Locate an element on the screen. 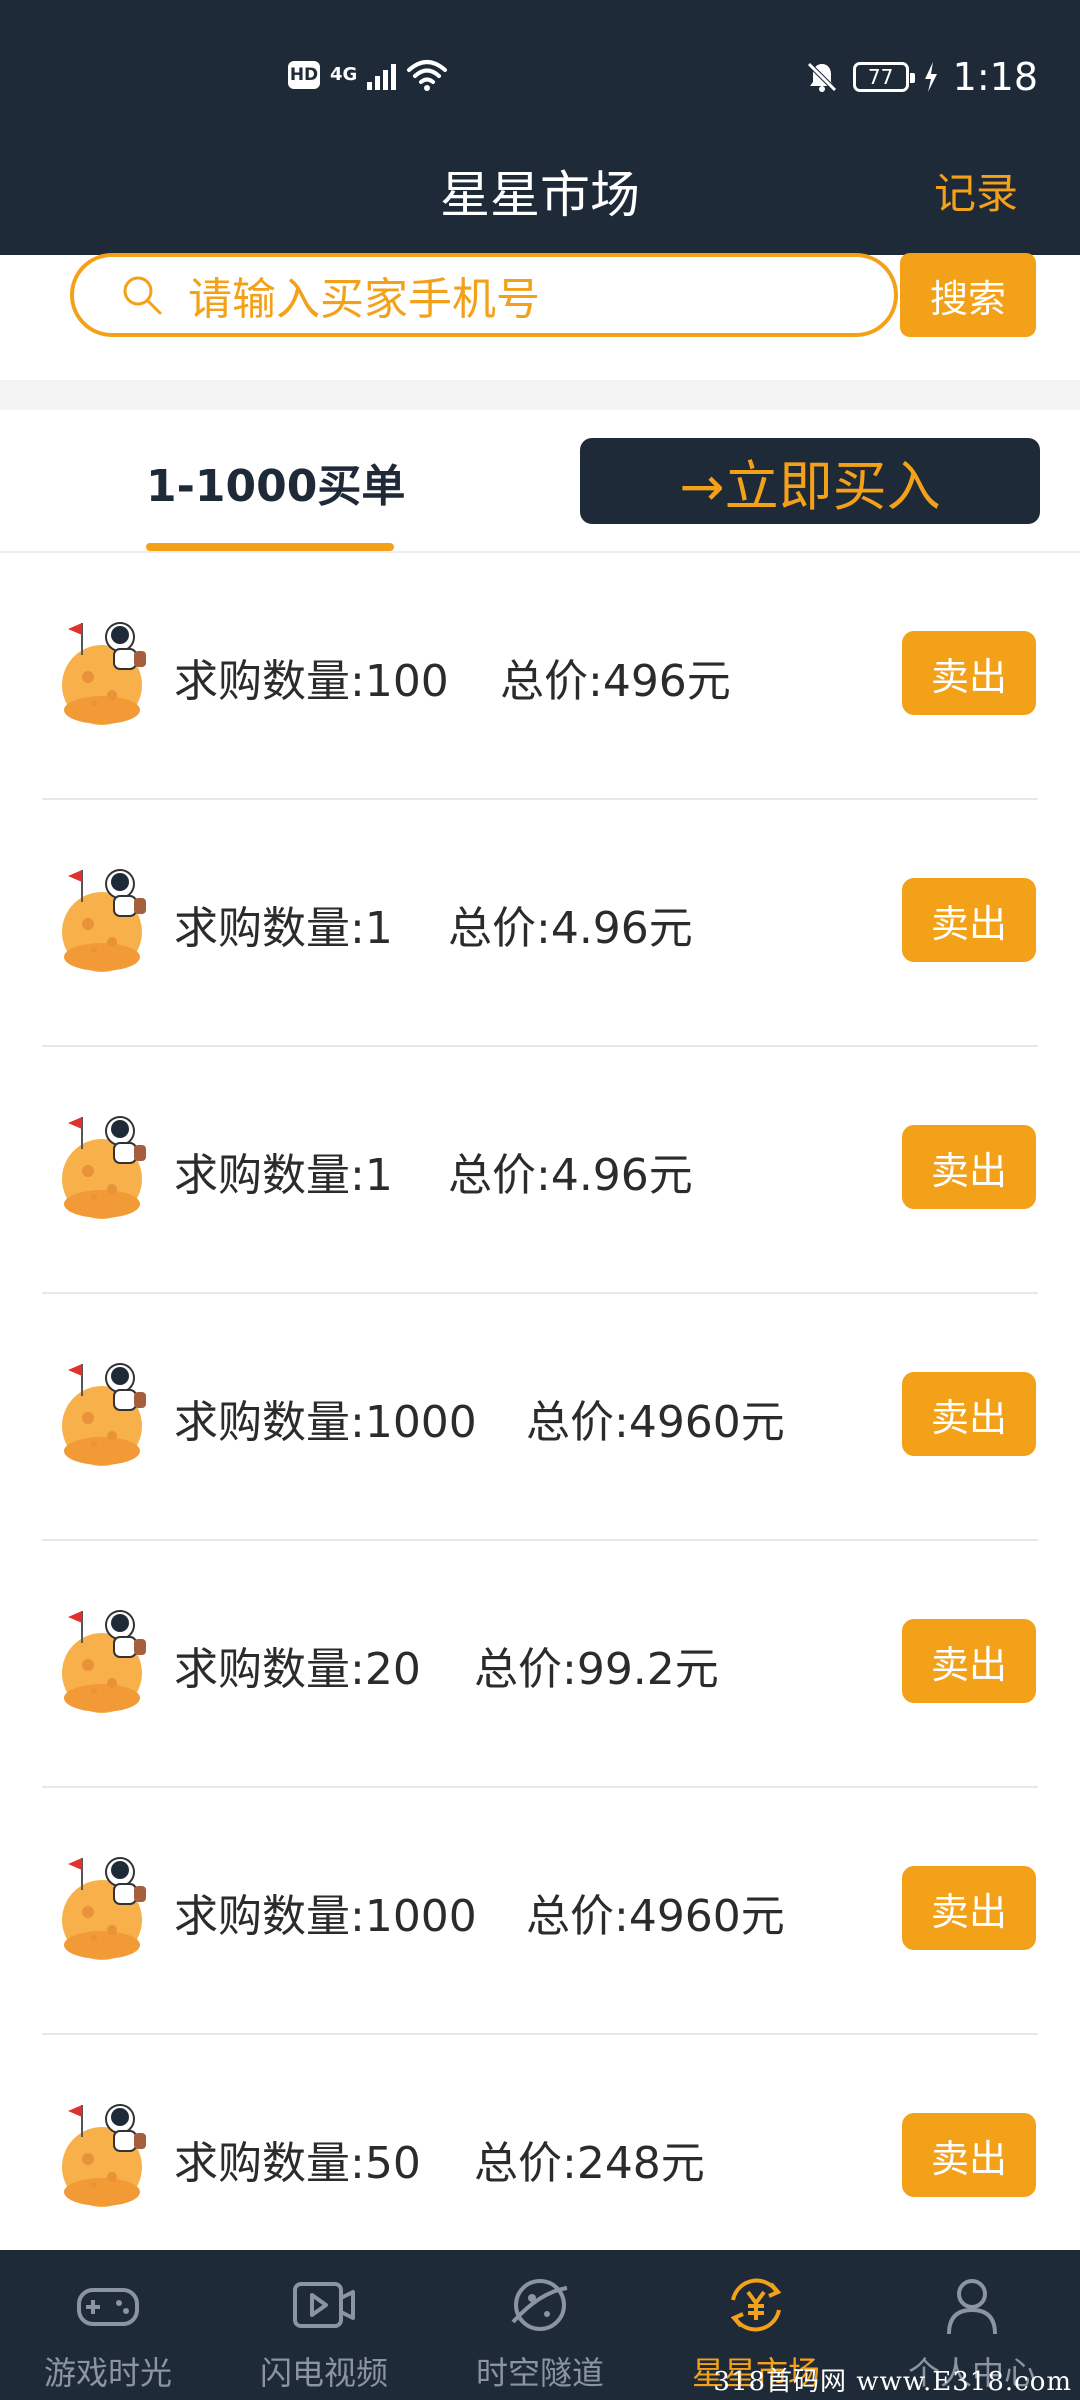 This screenshot has height=2400, width=1080. nav-item-game-time: 游戏时光 is located at coordinates (108, 2325).